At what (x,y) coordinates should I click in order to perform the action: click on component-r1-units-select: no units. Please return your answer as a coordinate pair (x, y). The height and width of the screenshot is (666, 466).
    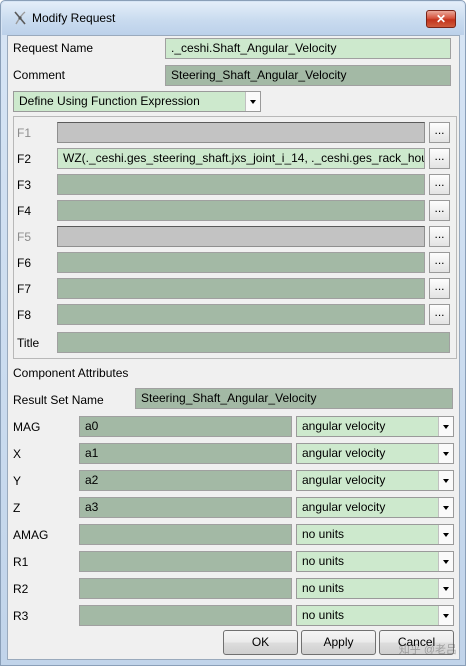
    Looking at the image, I should click on (375, 561).